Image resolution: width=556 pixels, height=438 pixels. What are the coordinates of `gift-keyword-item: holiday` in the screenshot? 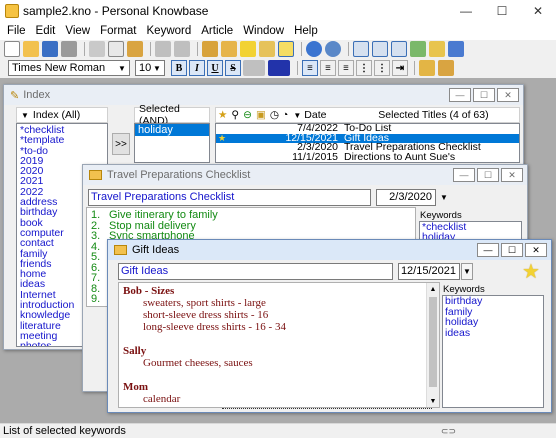 It's located at (494, 322).